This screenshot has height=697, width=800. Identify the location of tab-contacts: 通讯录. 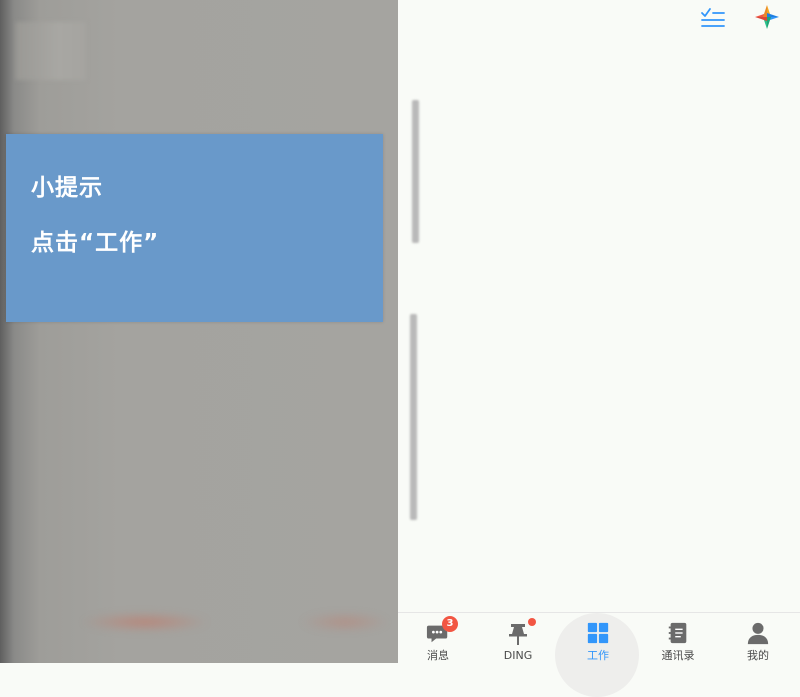
(678, 638).